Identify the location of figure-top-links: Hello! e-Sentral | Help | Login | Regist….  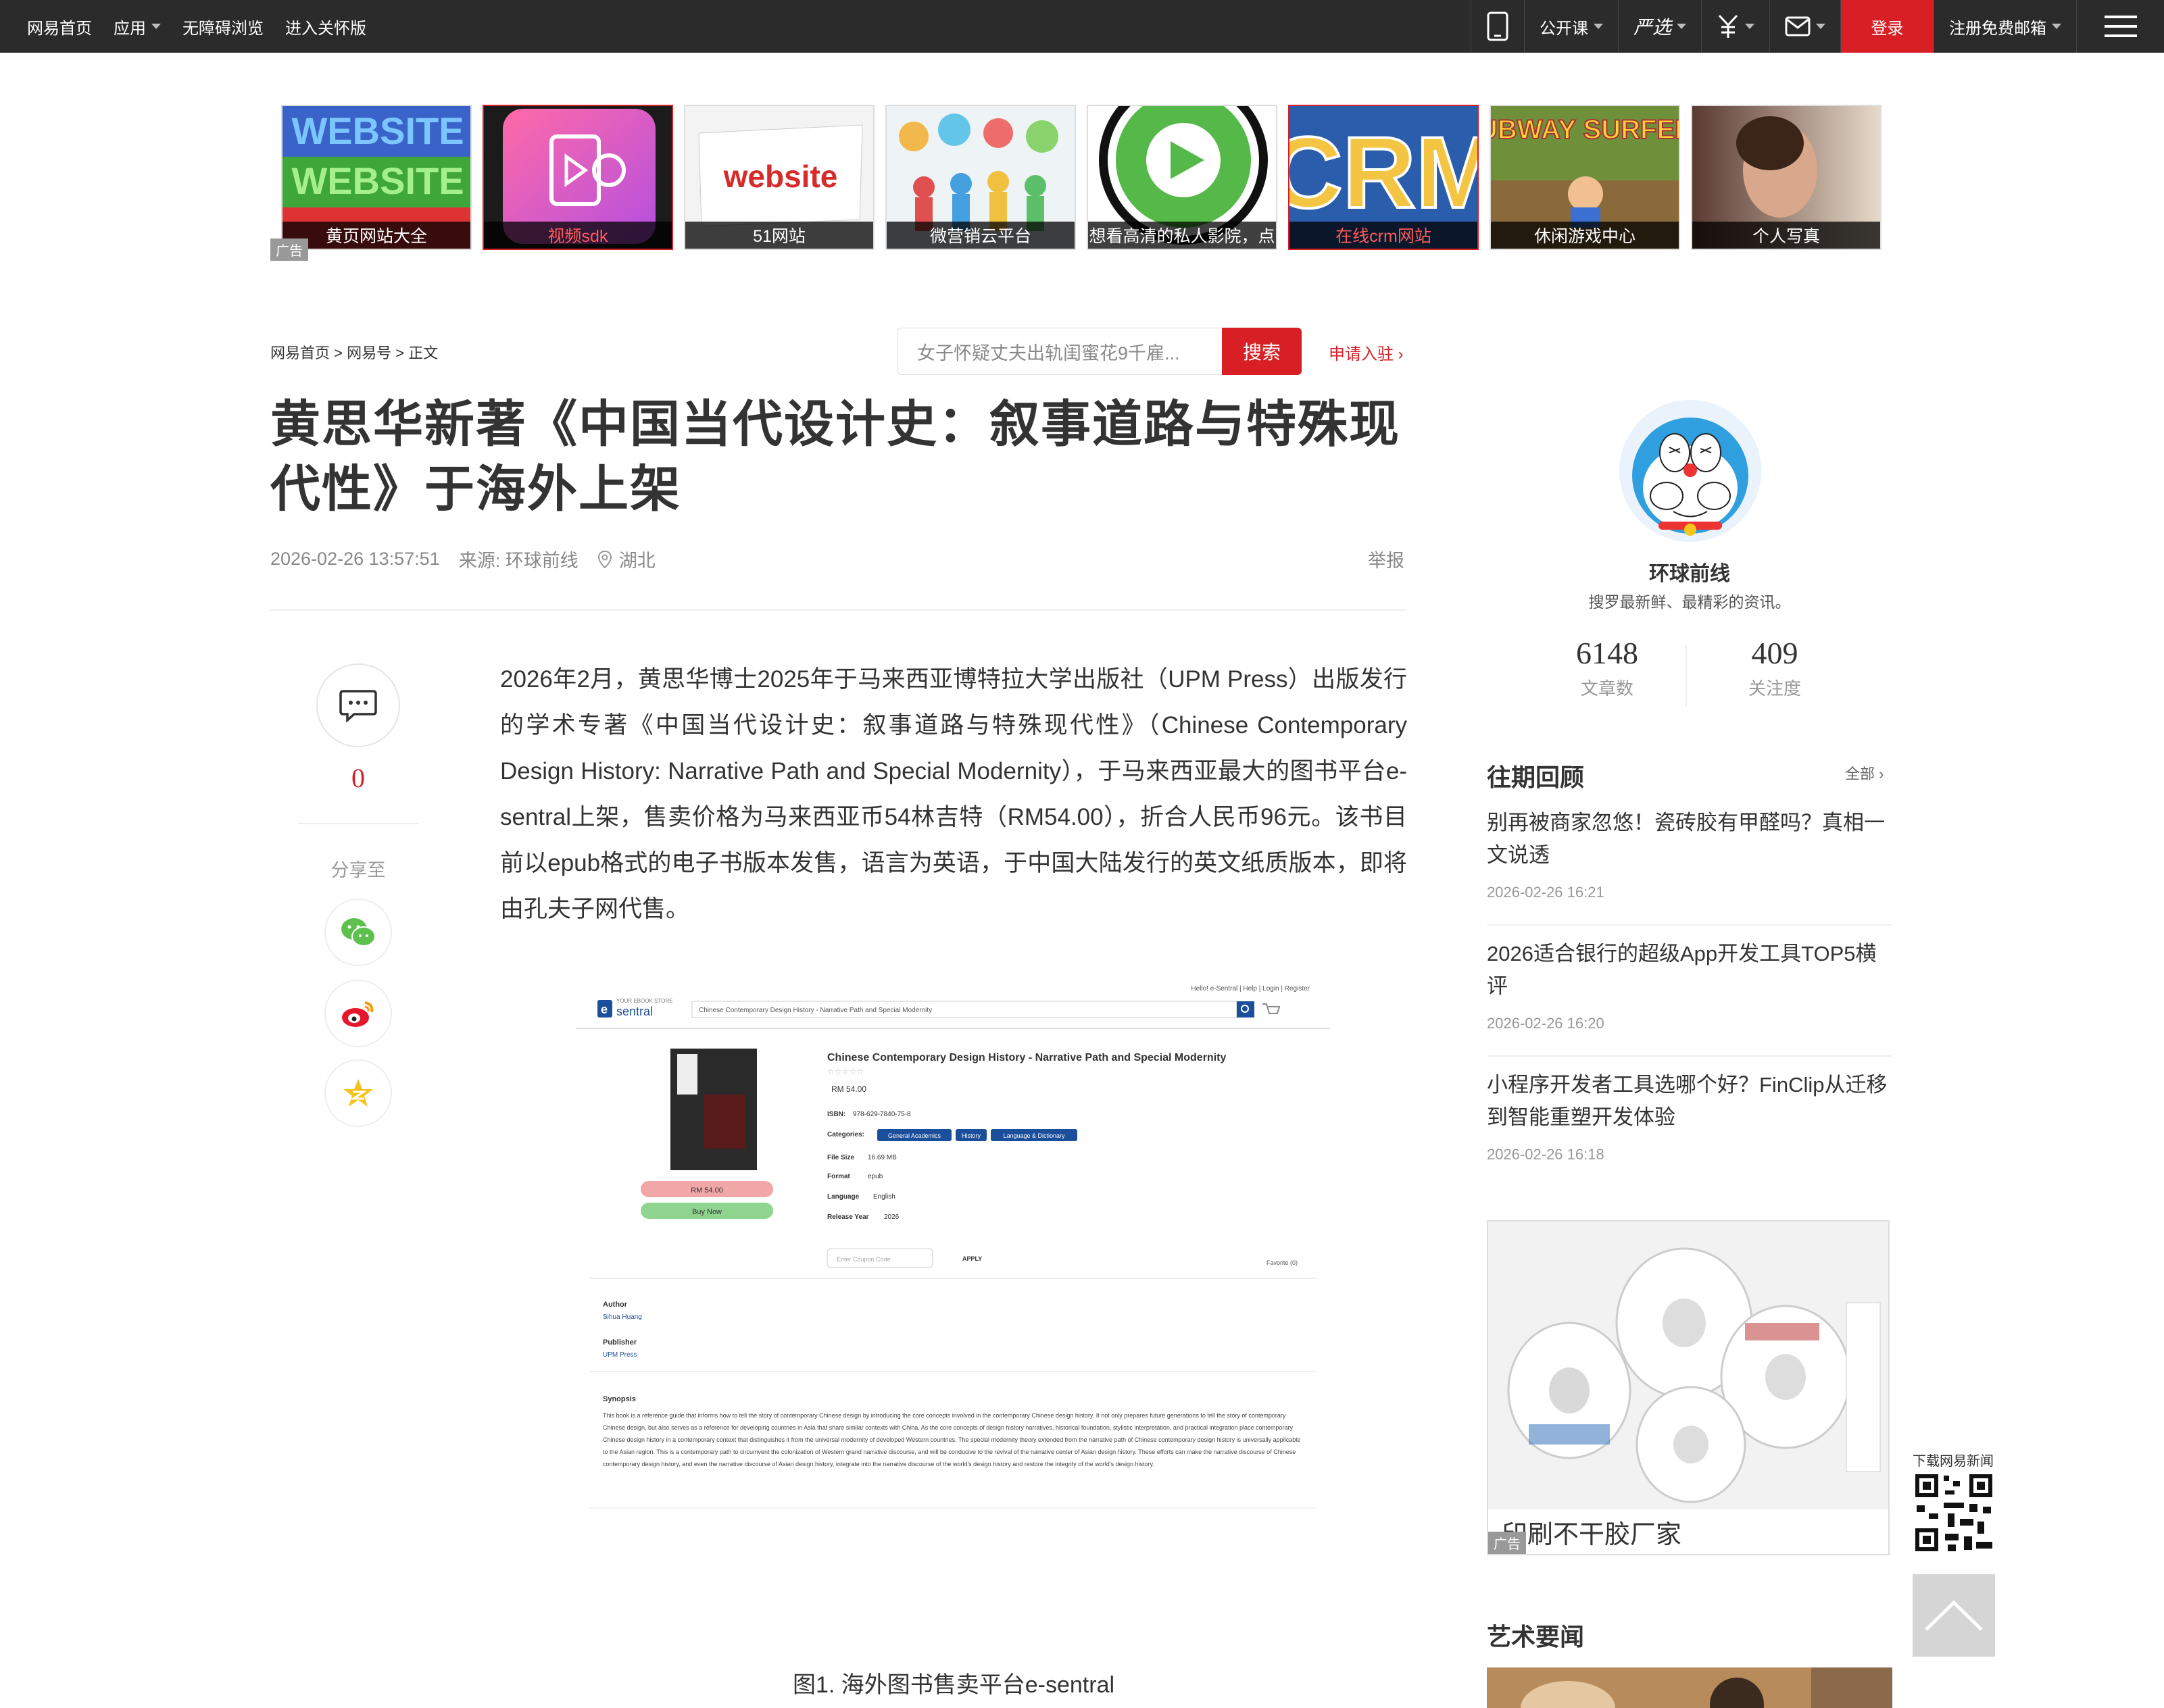
(1250, 989).